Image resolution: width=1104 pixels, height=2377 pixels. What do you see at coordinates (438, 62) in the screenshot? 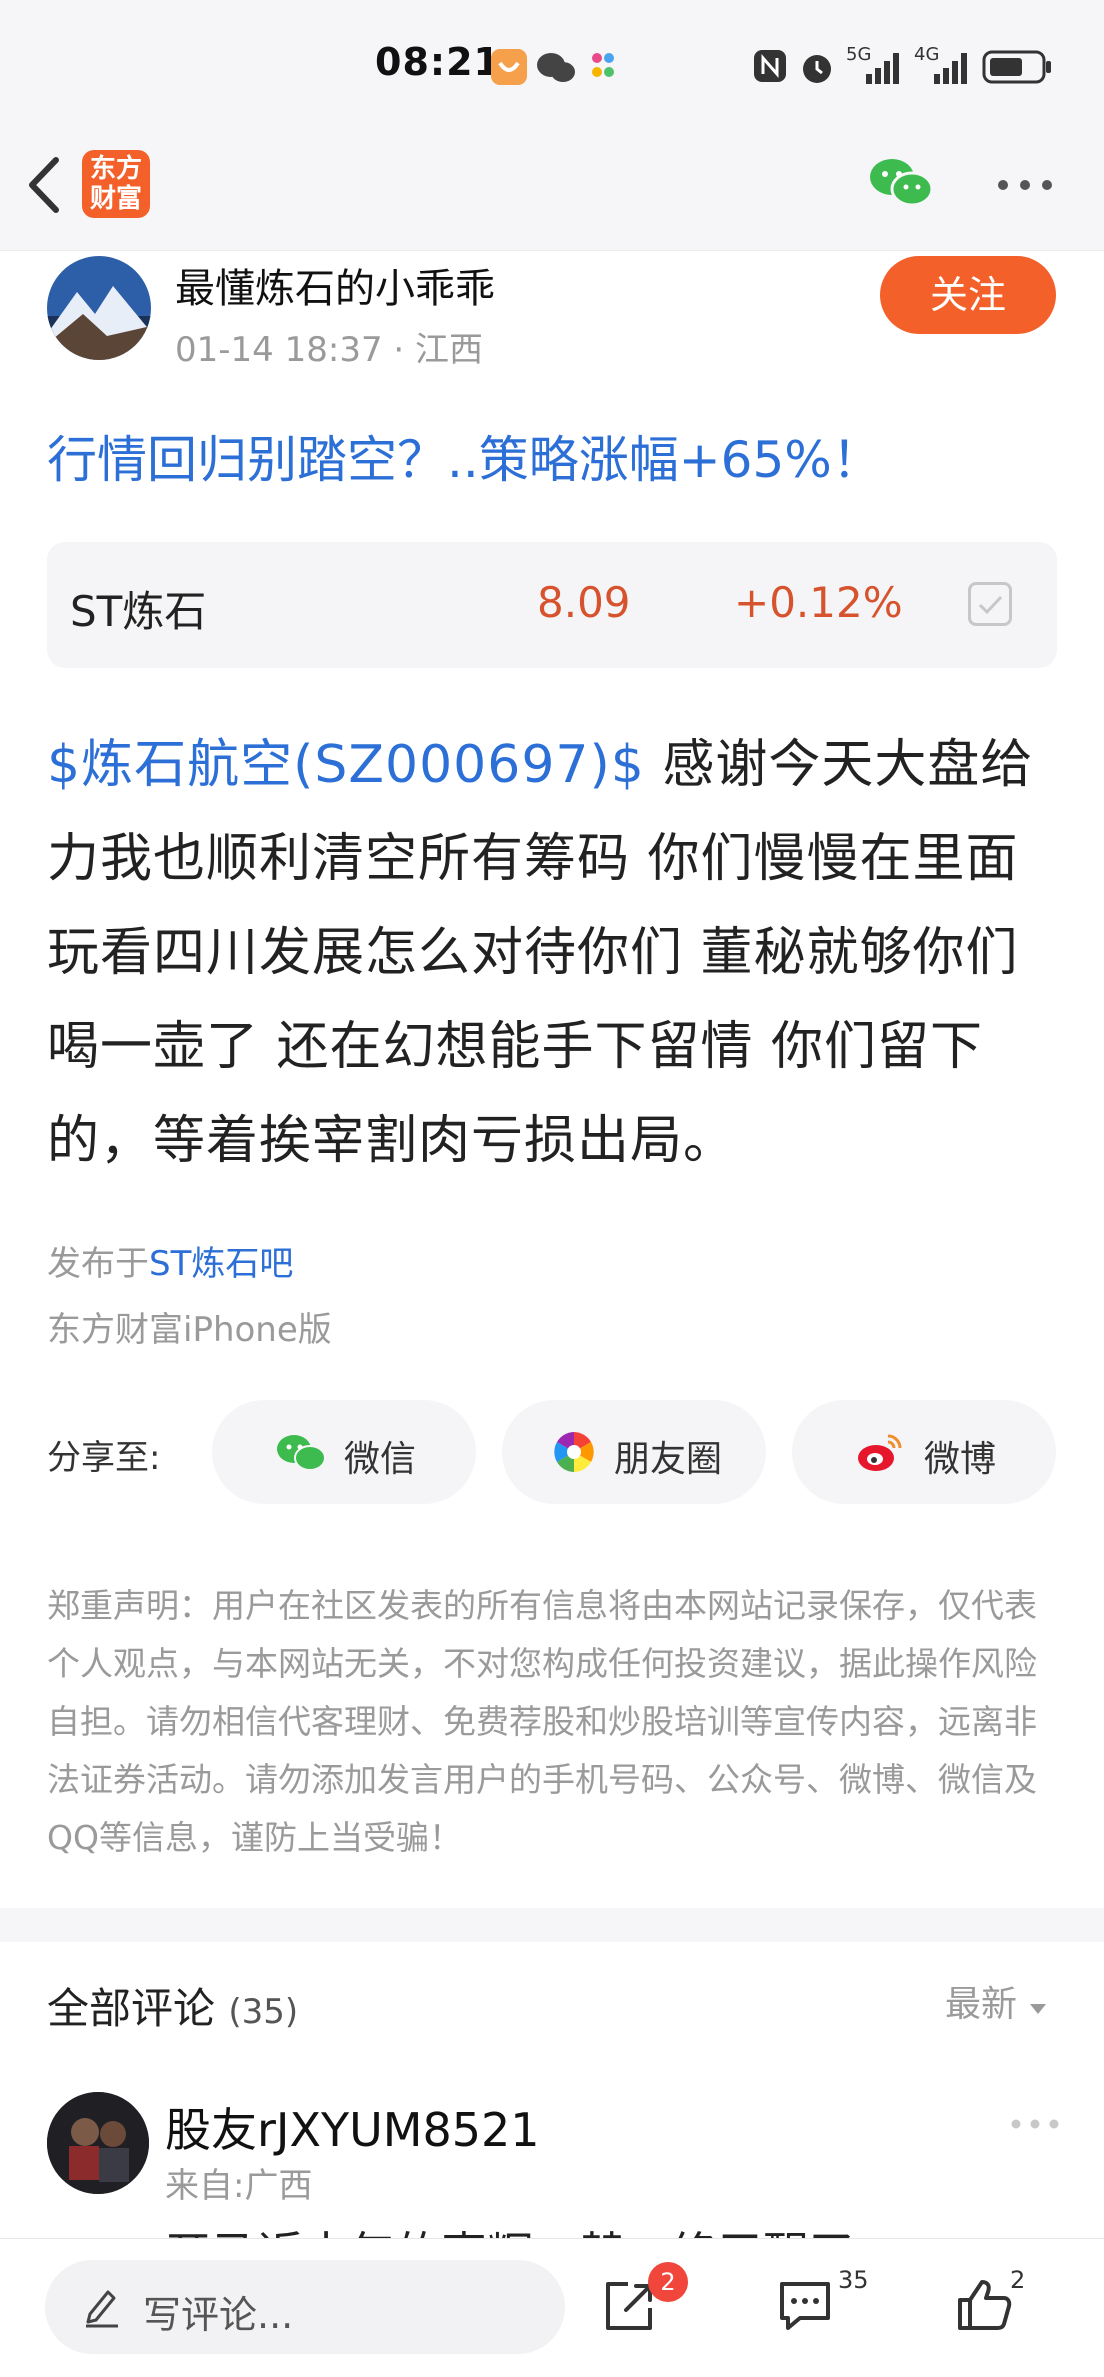
I see `status-time: 08:21` at bounding box center [438, 62].